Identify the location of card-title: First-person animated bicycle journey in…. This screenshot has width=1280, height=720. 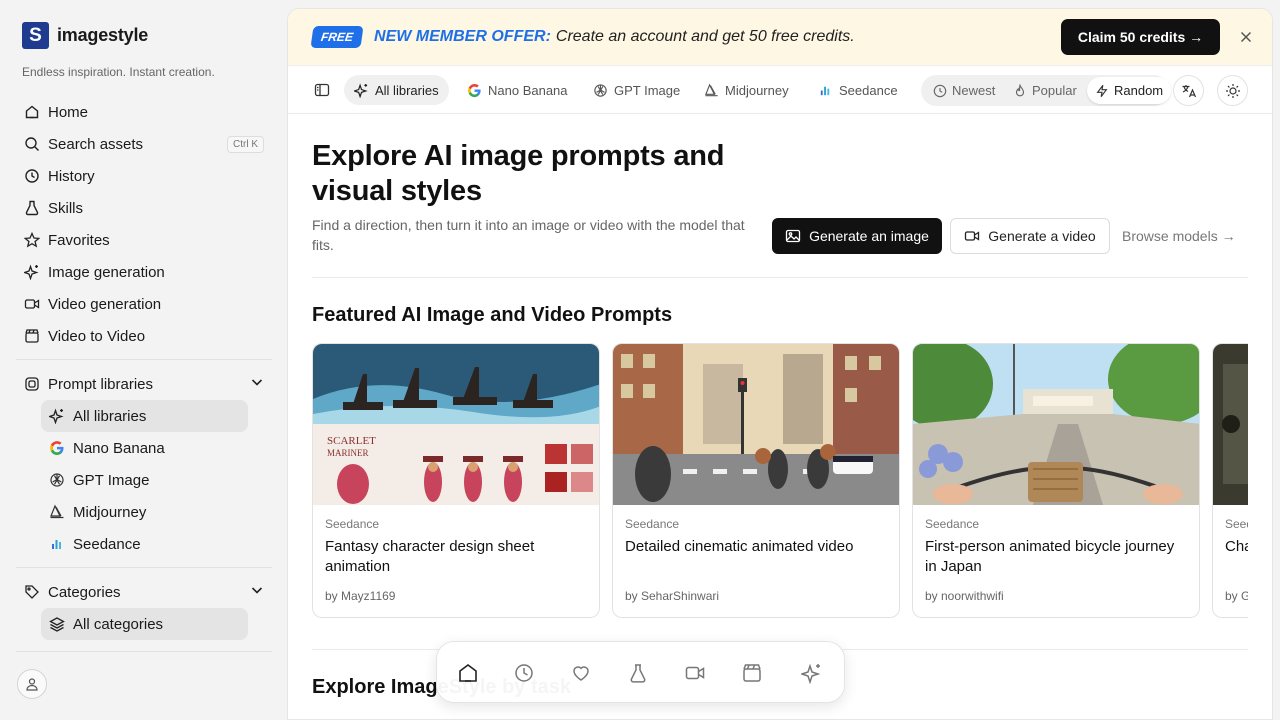
(1050, 556).